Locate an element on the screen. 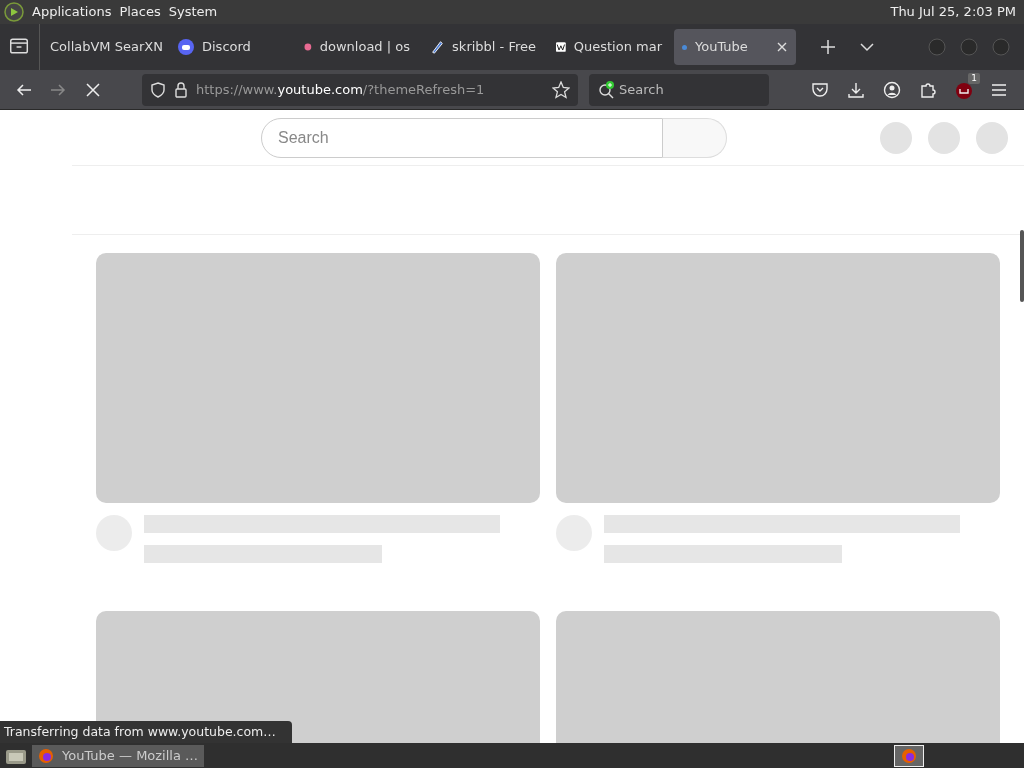 The height and width of the screenshot is (768, 1024). loading-icon is located at coordinates (684, 47).